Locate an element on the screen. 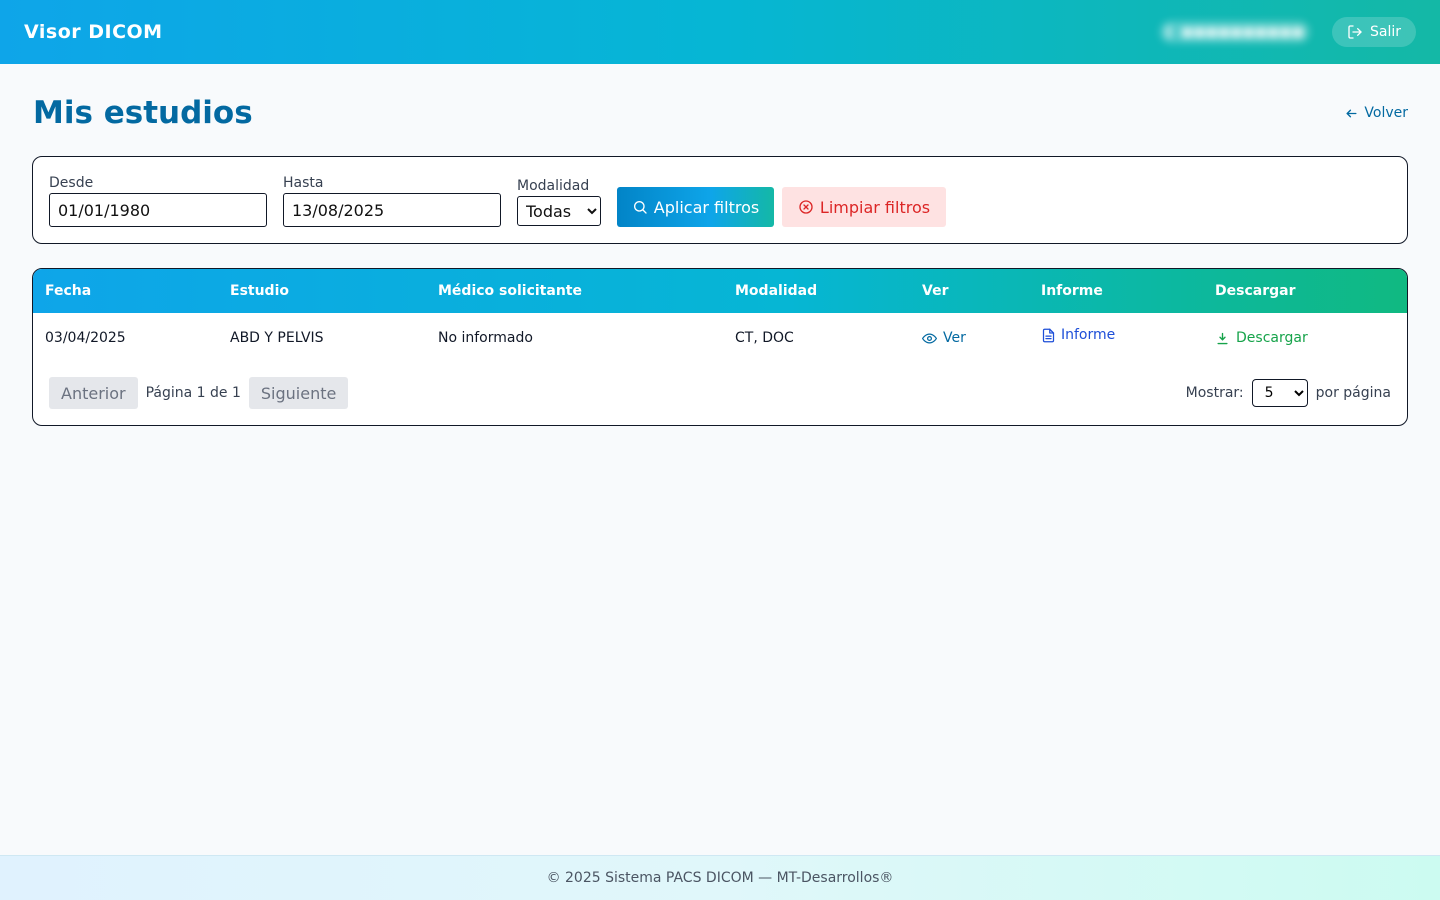  report-label: Informe is located at coordinates (1088, 335).